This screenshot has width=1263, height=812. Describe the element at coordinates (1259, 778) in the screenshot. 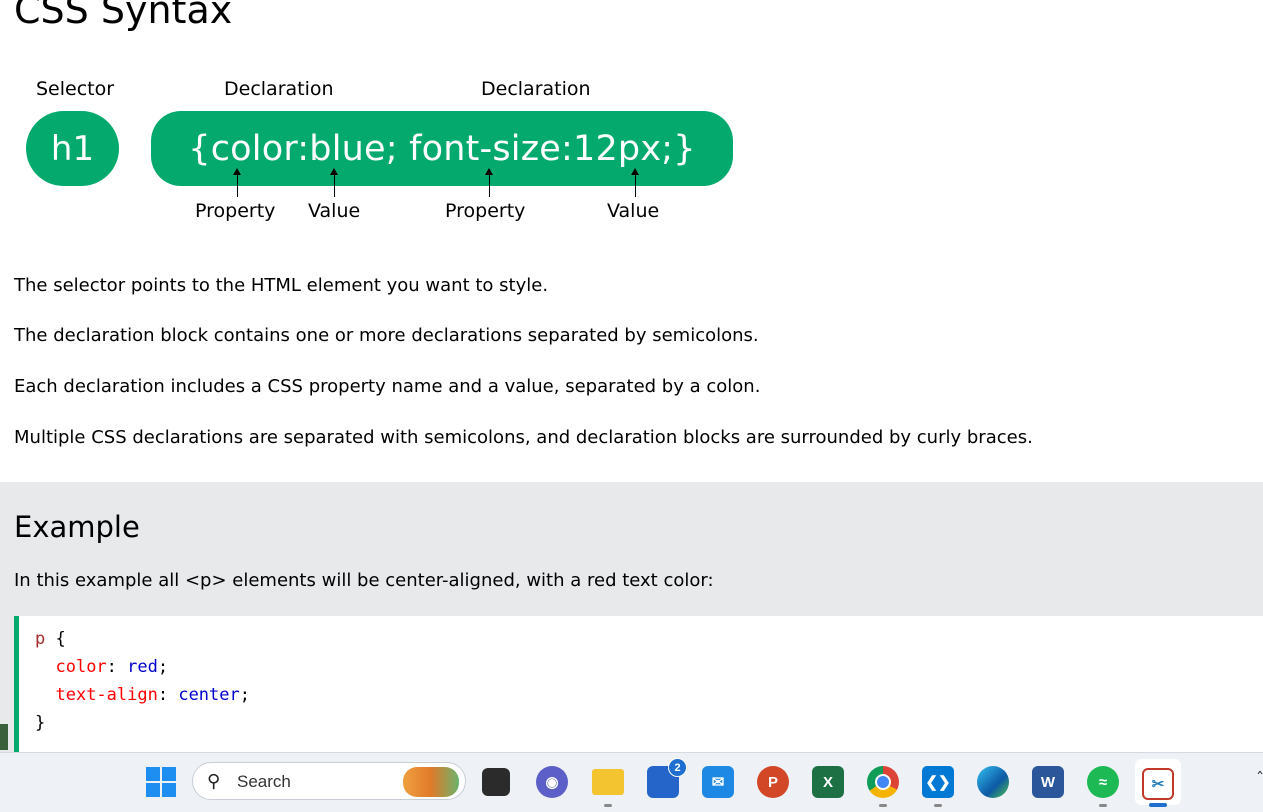

I see `chevron-up-icon: ˆ` at that location.